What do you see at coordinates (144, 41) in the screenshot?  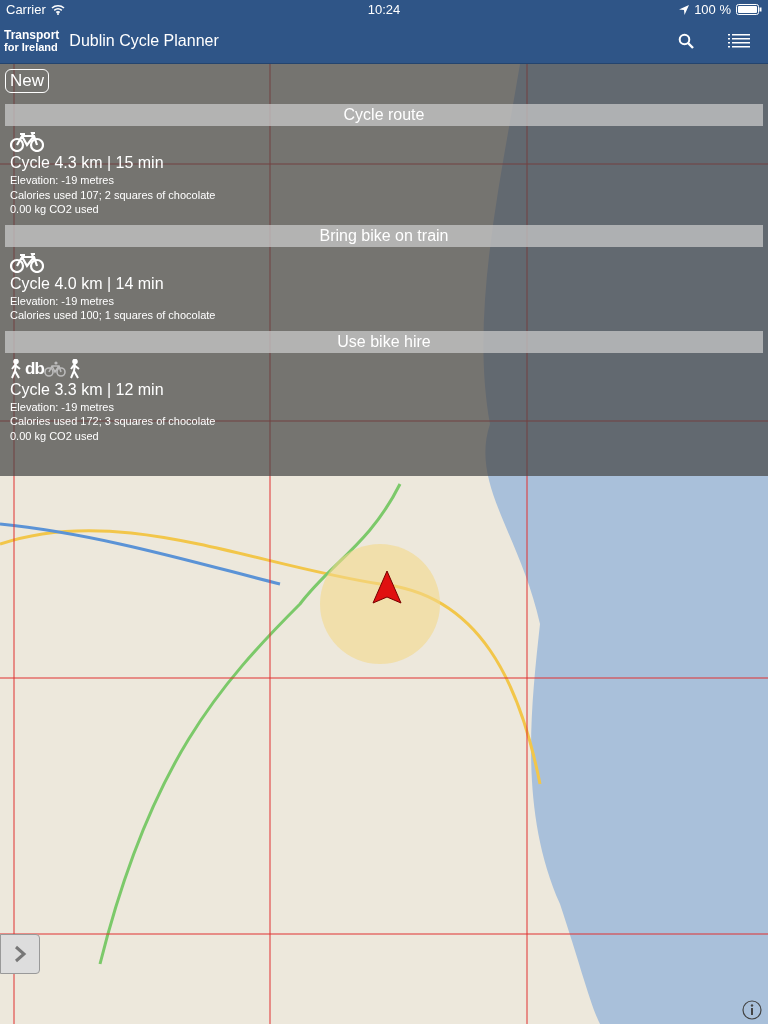 I see `app-title: Dublin Cycle Planner` at bounding box center [144, 41].